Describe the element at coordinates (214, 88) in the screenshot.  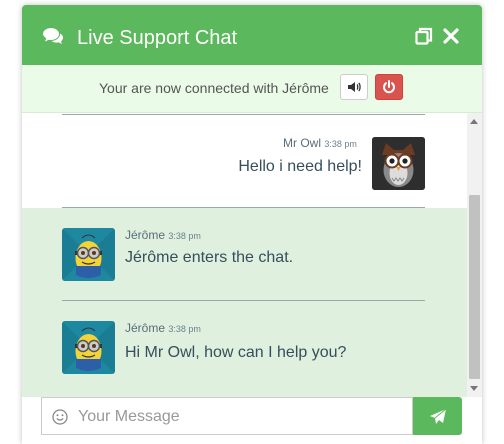
I see `connection-status-text: Your are now connected with Jérôme` at that location.